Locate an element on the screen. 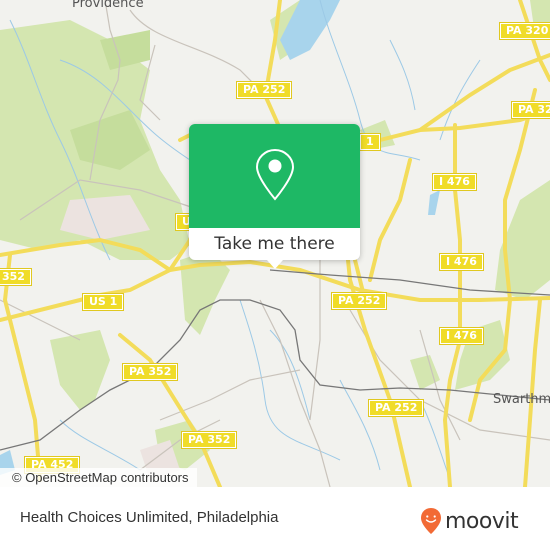 This screenshot has width=550, height=550. road-shield-us1: 1 is located at coordinates (370, 142).